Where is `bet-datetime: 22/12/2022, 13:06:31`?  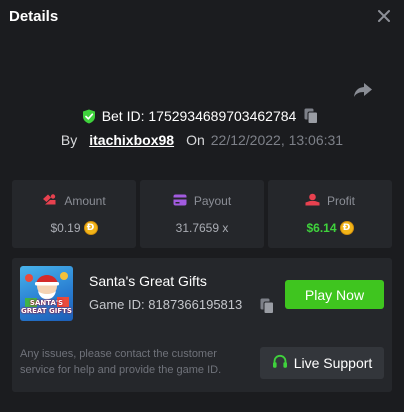
bet-datetime: 22/12/2022, 13:06:31 is located at coordinates (277, 140).